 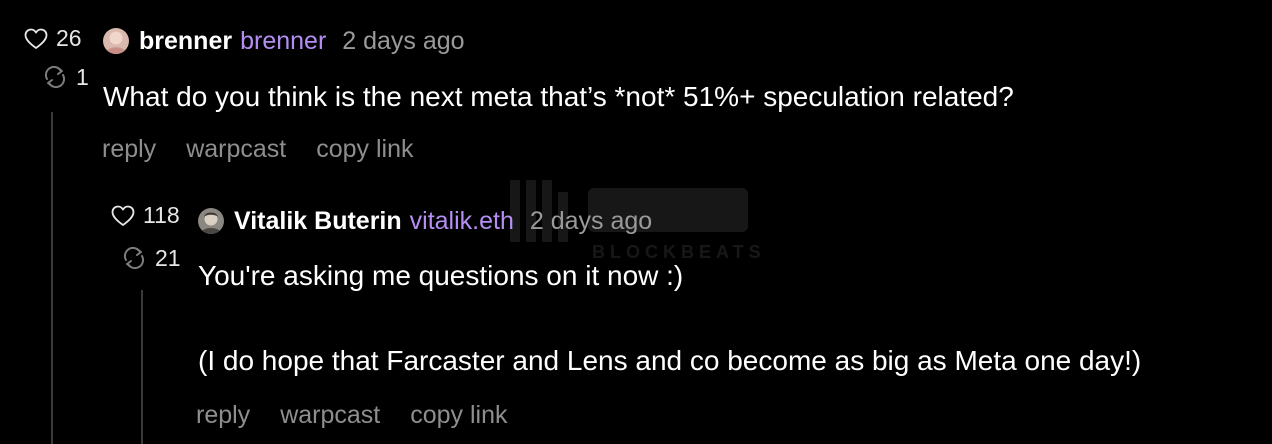 What do you see at coordinates (82, 76) in the screenshot?
I see `recast-count-value: 1` at bounding box center [82, 76].